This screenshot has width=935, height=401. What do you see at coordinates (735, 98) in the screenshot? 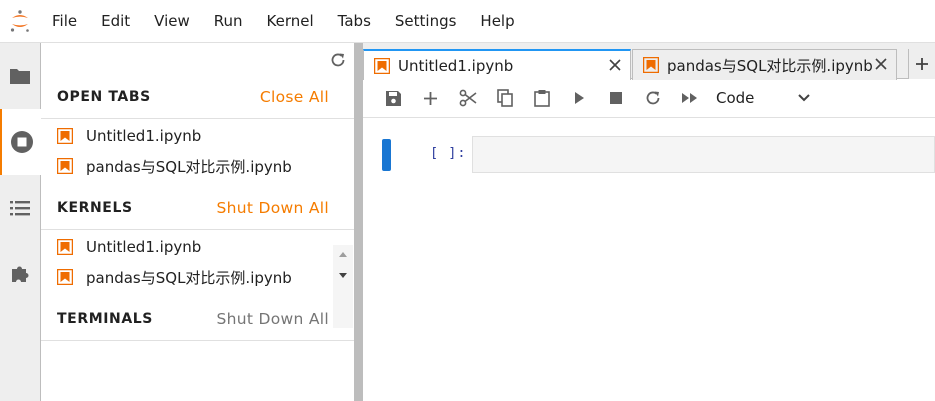
I see `cell-type-value: Code` at bounding box center [735, 98].